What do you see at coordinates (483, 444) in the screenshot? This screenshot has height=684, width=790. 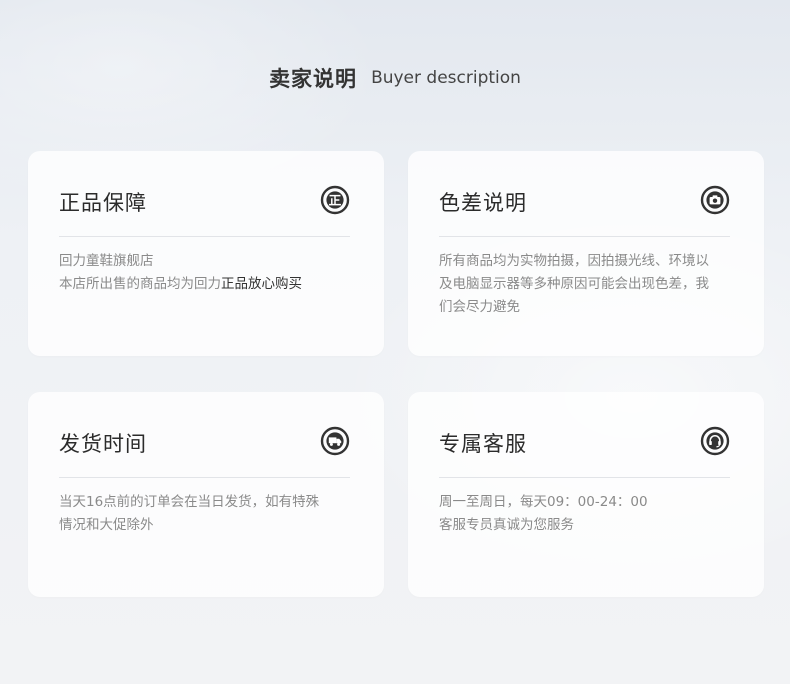 I see `card-title: 专属客服` at bounding box center [483, 444].